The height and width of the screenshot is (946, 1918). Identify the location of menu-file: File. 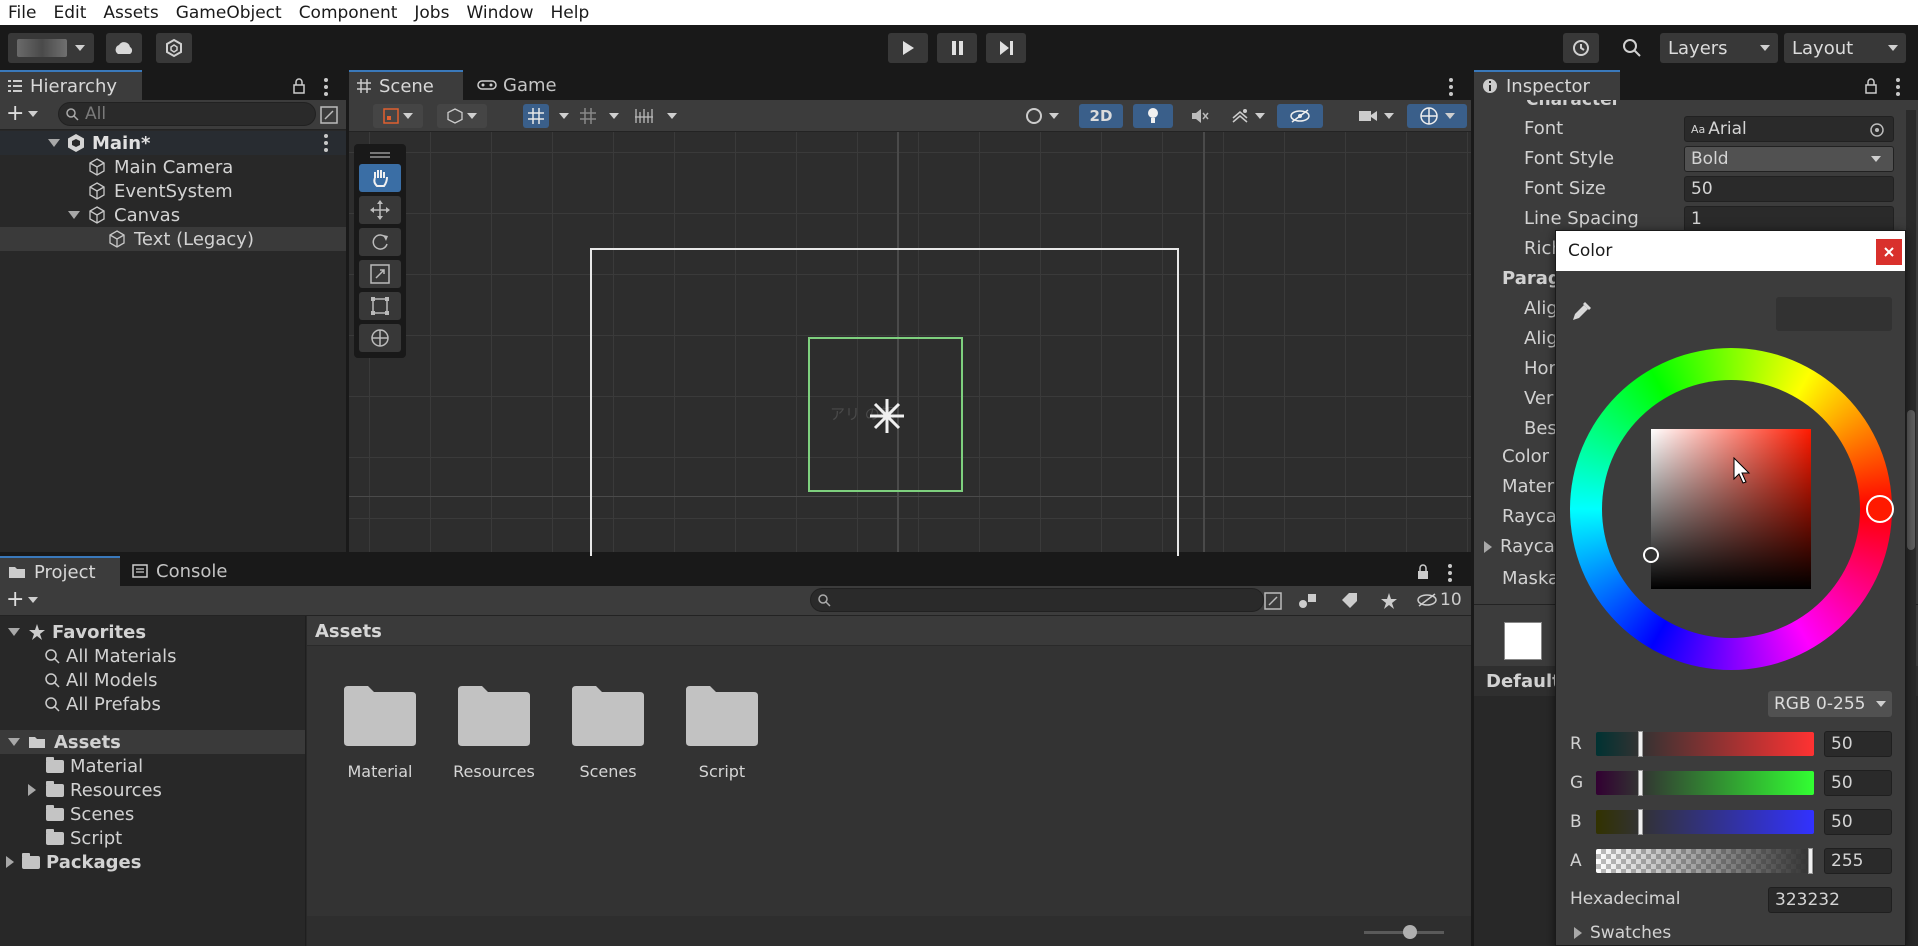
(22, 13).